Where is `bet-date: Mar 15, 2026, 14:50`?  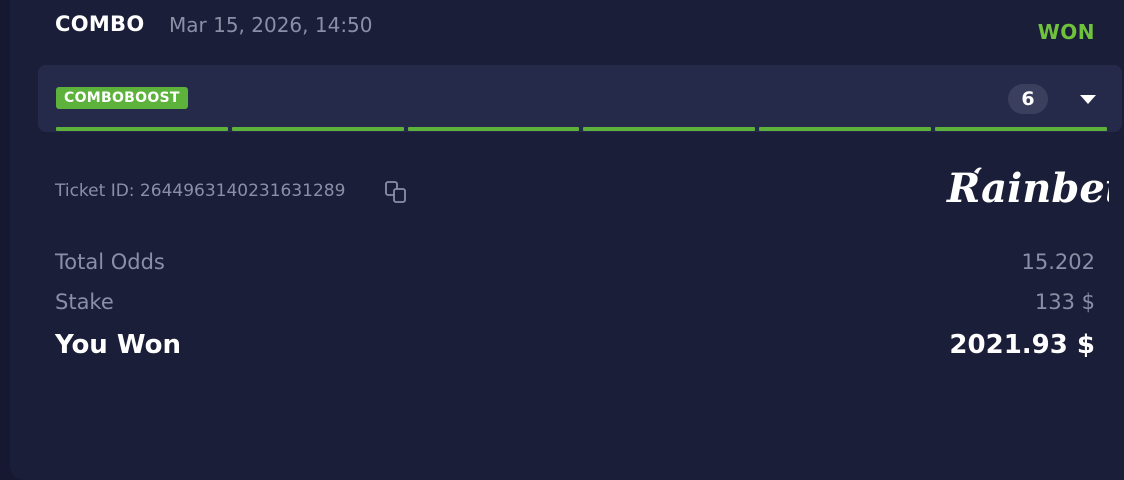
bet-date: Mar 15, 2026, 14:50 is located at coordinates (271, 25).